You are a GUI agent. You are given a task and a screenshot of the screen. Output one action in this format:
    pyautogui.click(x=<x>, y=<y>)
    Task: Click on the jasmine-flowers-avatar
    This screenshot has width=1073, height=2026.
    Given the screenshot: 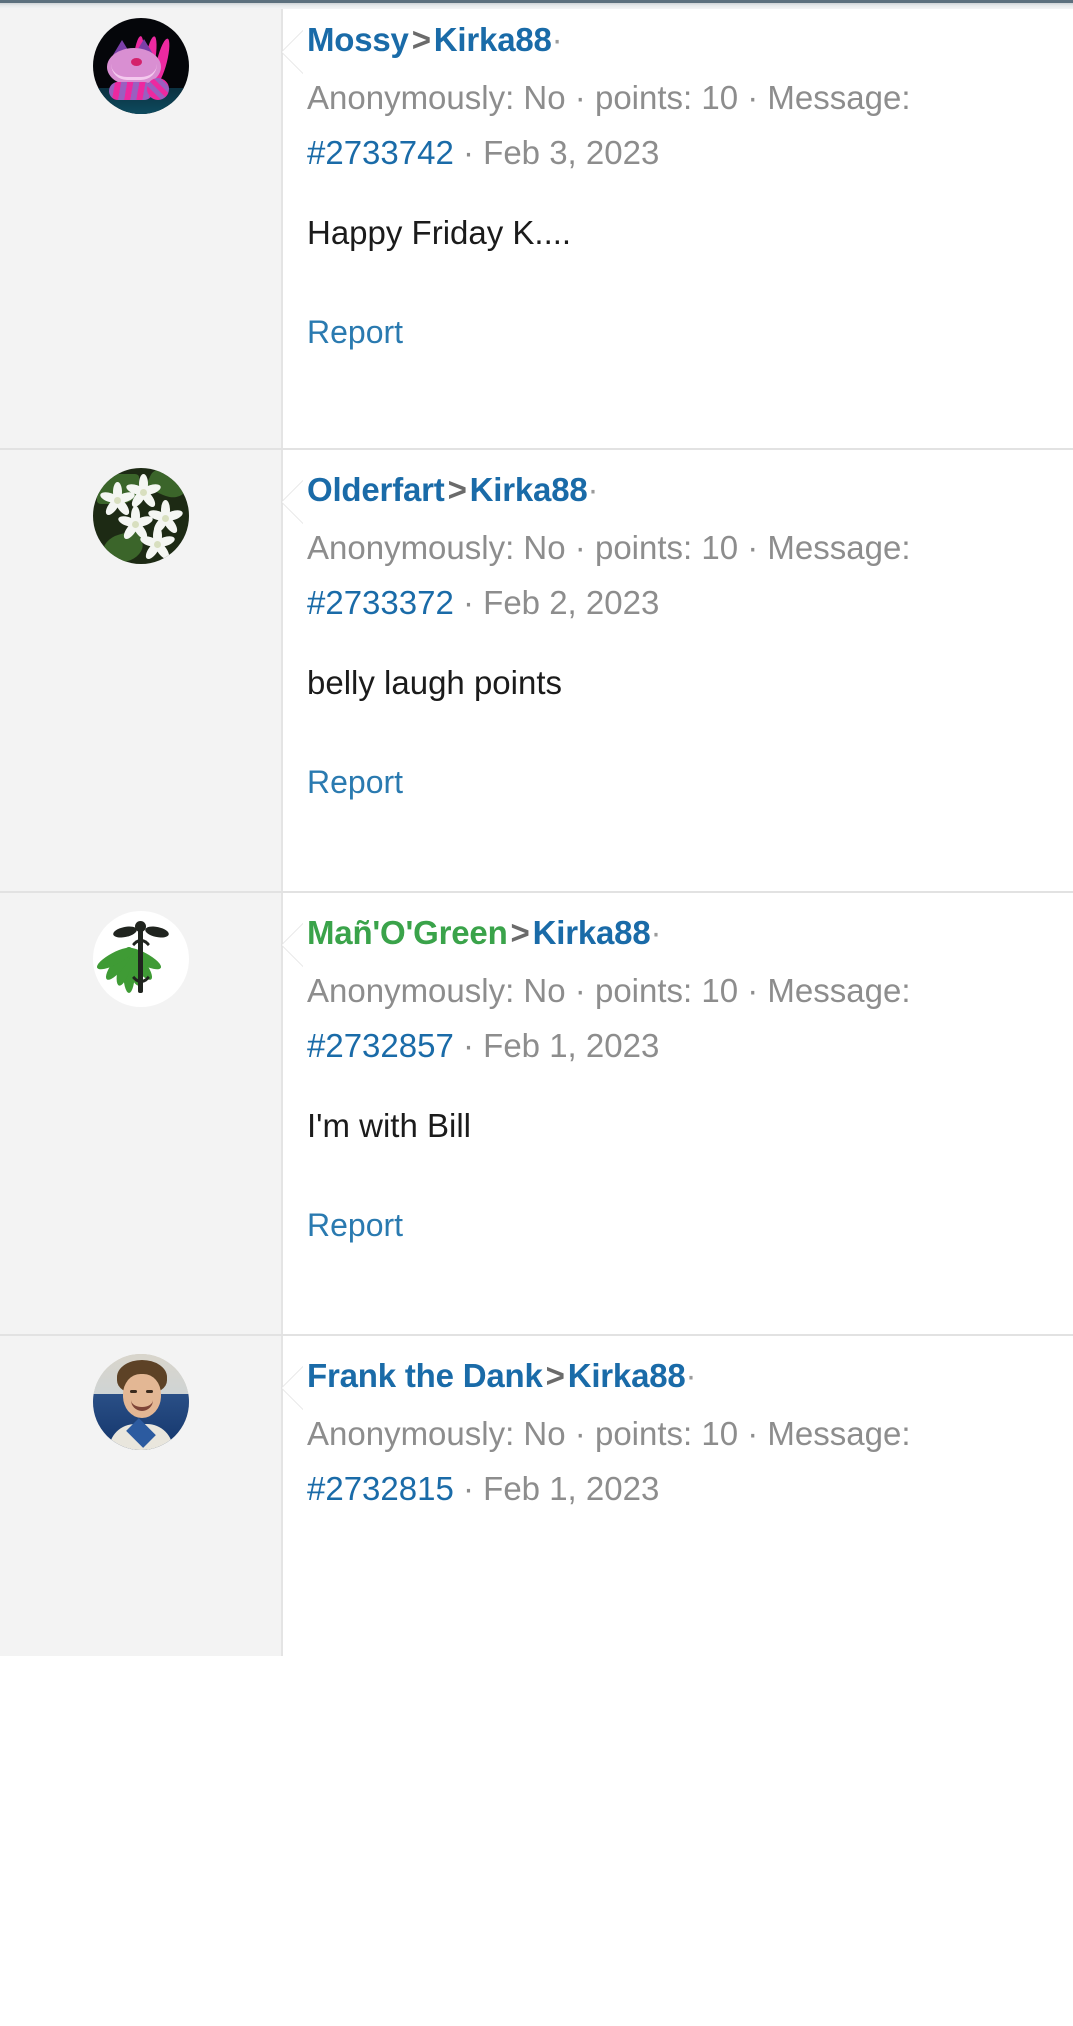 What is the action you would take?
    pyautogui.click(x=140, y=516)
    